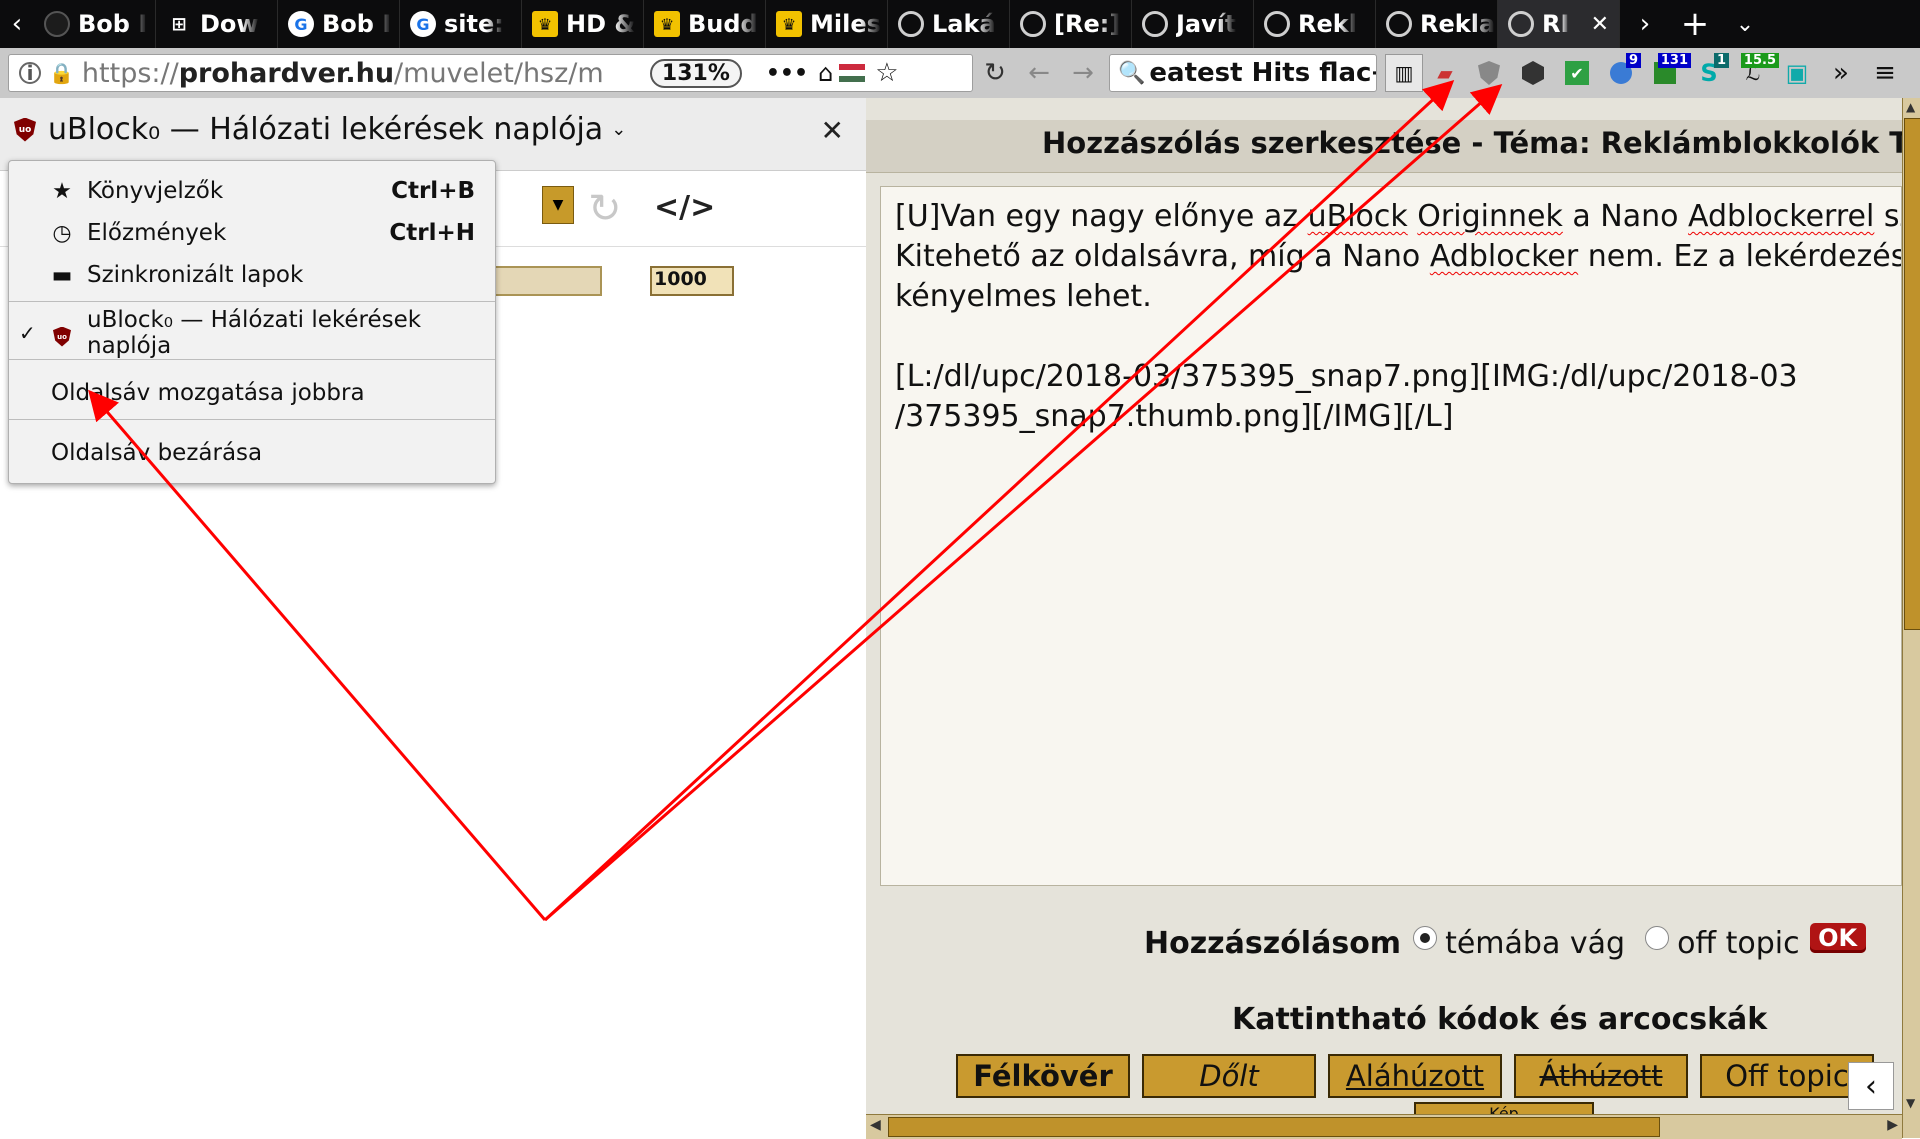 The width and height of the screenshot is (1920, 1139). I want to click on back-icon: ←, so click(1039, 73).